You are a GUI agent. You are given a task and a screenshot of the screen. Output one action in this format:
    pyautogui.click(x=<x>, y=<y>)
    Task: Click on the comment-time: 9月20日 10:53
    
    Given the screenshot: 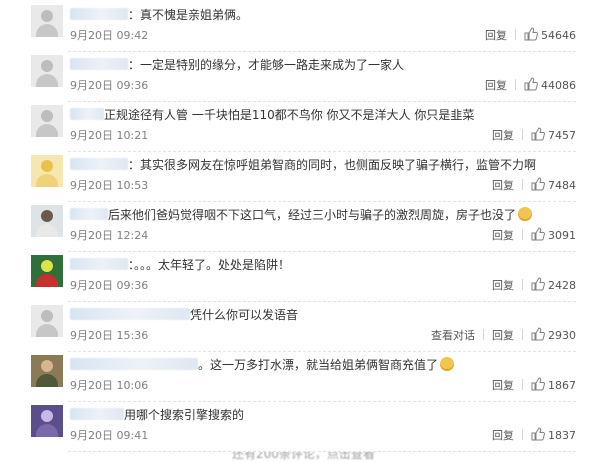 What is the action you would take?
    pyautogui.click(x=109, y=185)
    